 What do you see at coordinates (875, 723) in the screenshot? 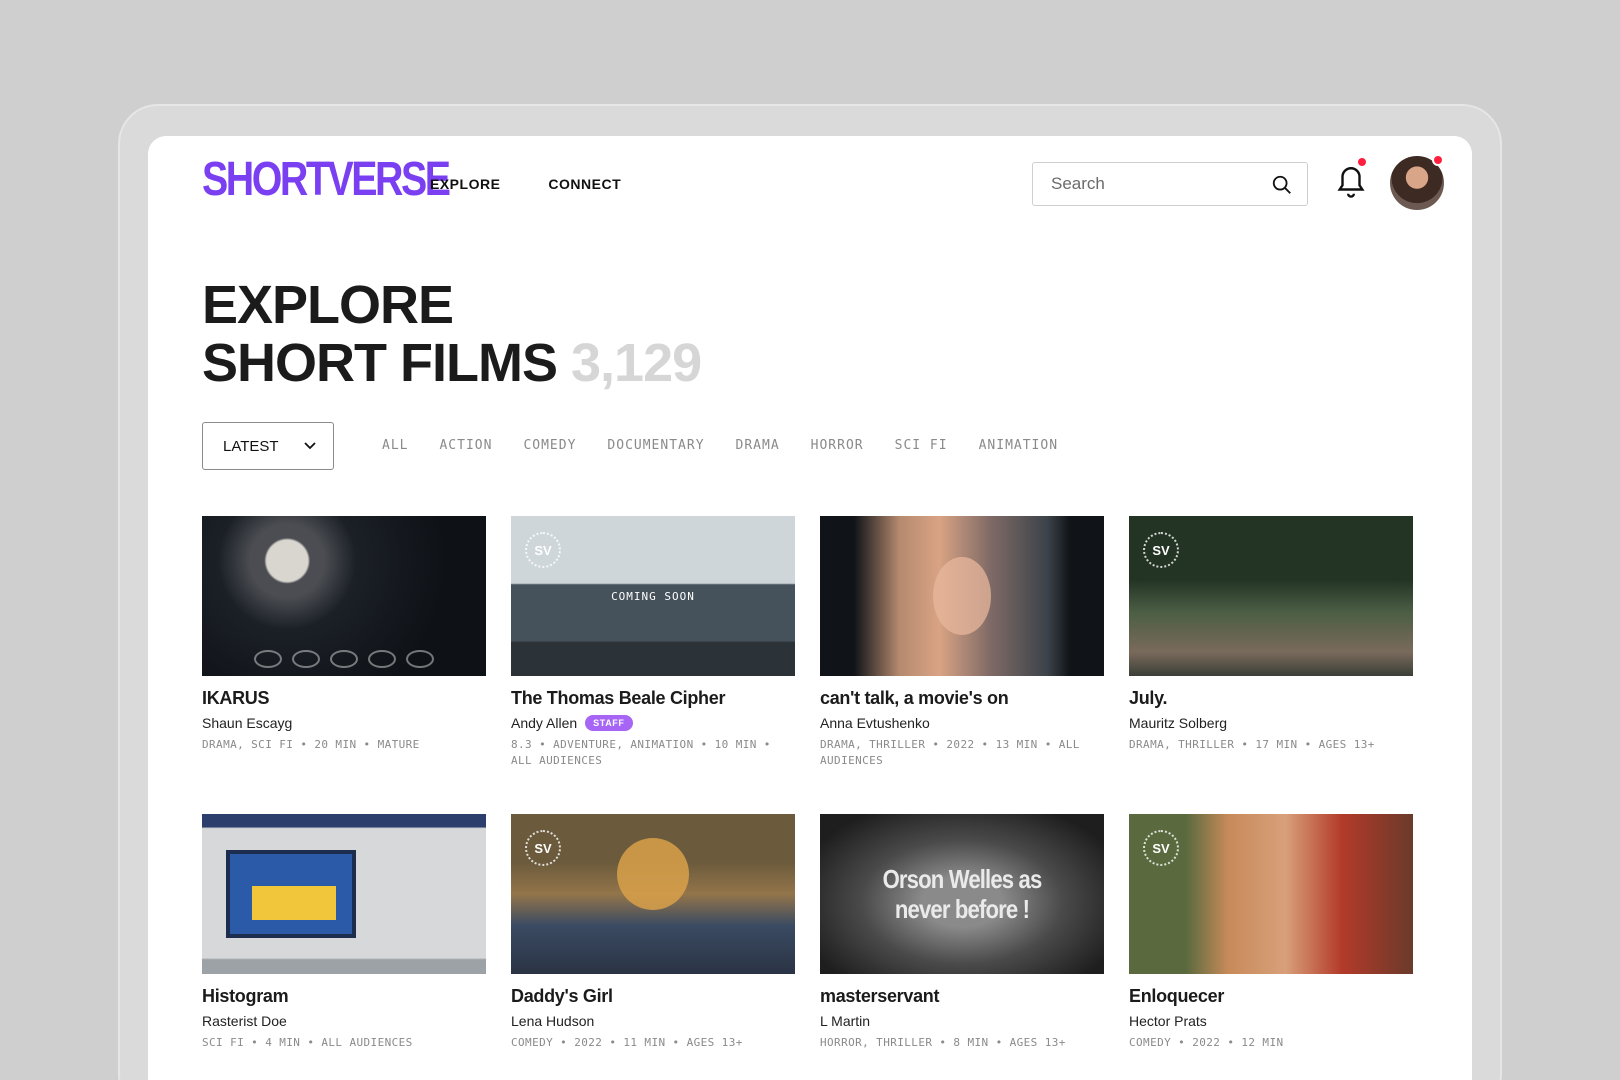
I see `creator-name: Anna Evtushenko` at bounding box center [875, 723].